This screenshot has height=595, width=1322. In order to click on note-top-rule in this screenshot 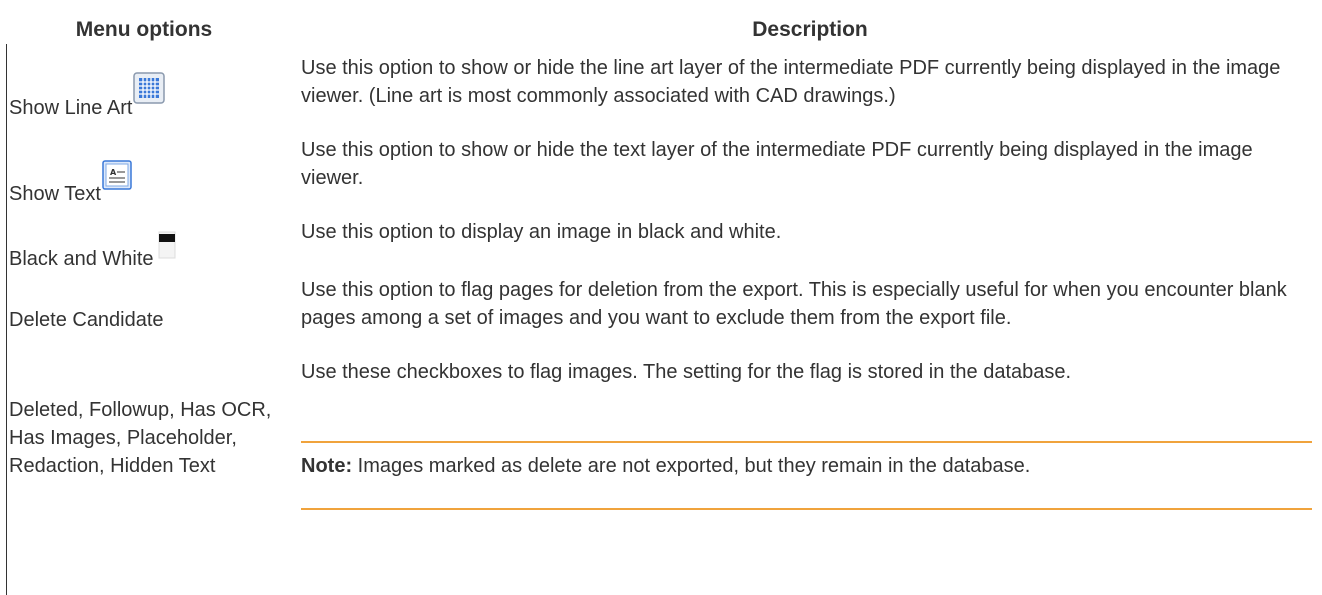, I will do `click(806, 442)`.